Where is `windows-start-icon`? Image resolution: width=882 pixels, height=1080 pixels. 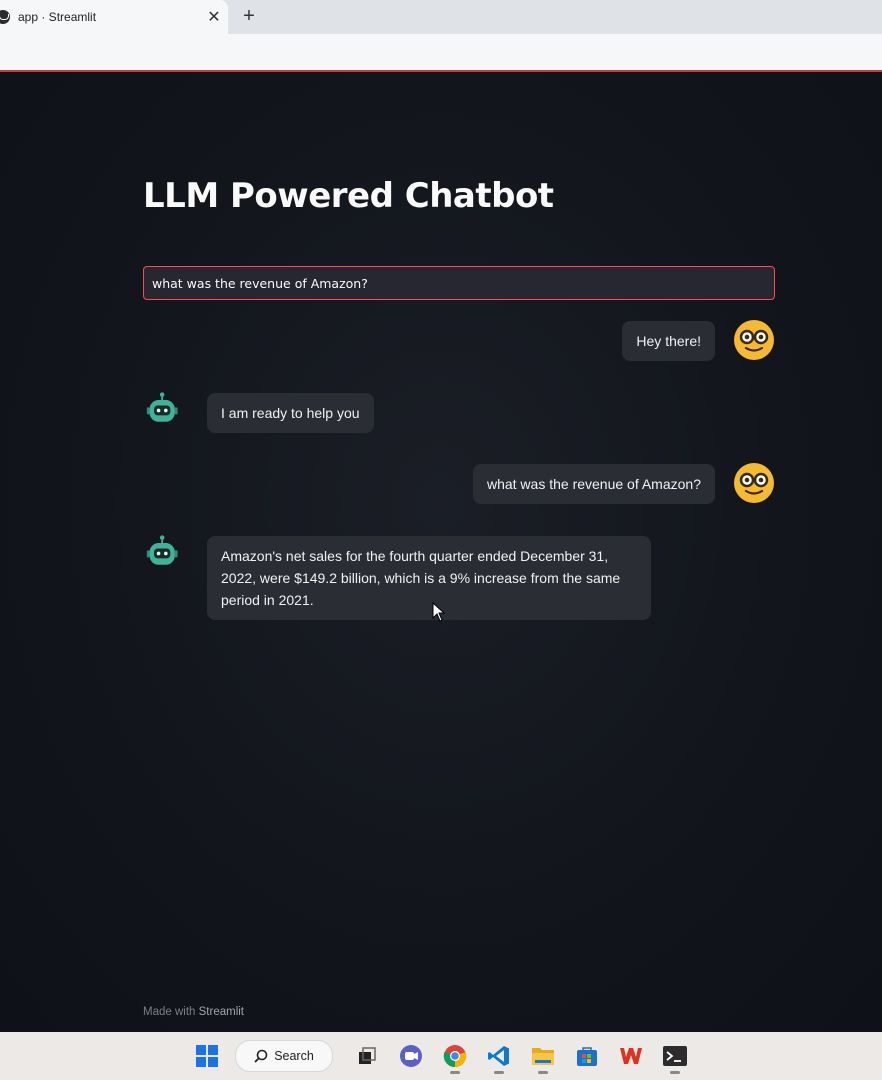
windows-start-icon is located at coordinates (207, 1056).